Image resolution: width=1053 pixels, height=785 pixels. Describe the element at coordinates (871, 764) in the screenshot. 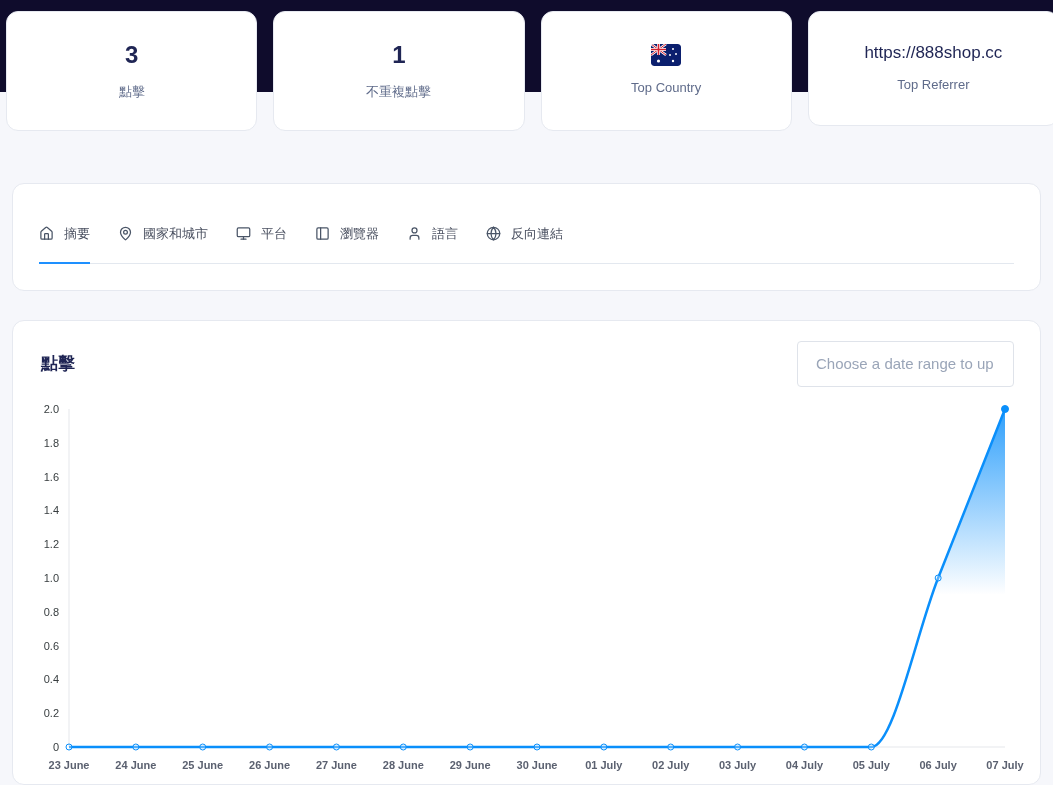

I see `x-axis-label: 05 July` at that location.